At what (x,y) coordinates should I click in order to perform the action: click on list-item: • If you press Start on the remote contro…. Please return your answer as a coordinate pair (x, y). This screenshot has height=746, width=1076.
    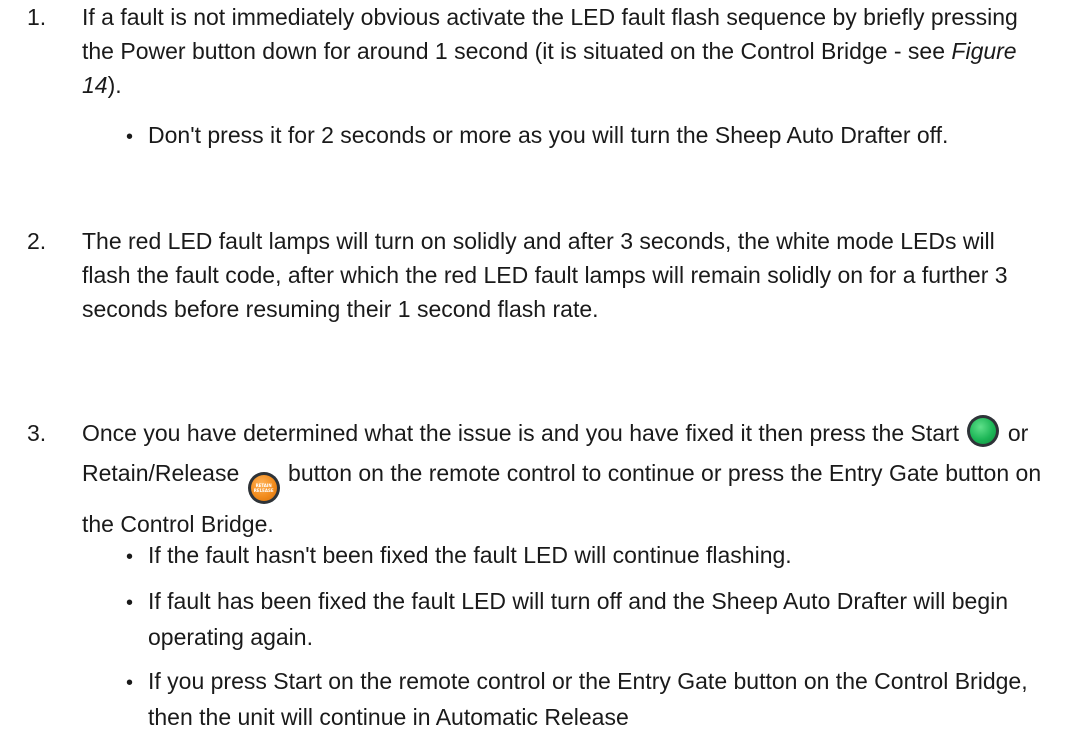
    Looking at the image, I should click on (577, 699).